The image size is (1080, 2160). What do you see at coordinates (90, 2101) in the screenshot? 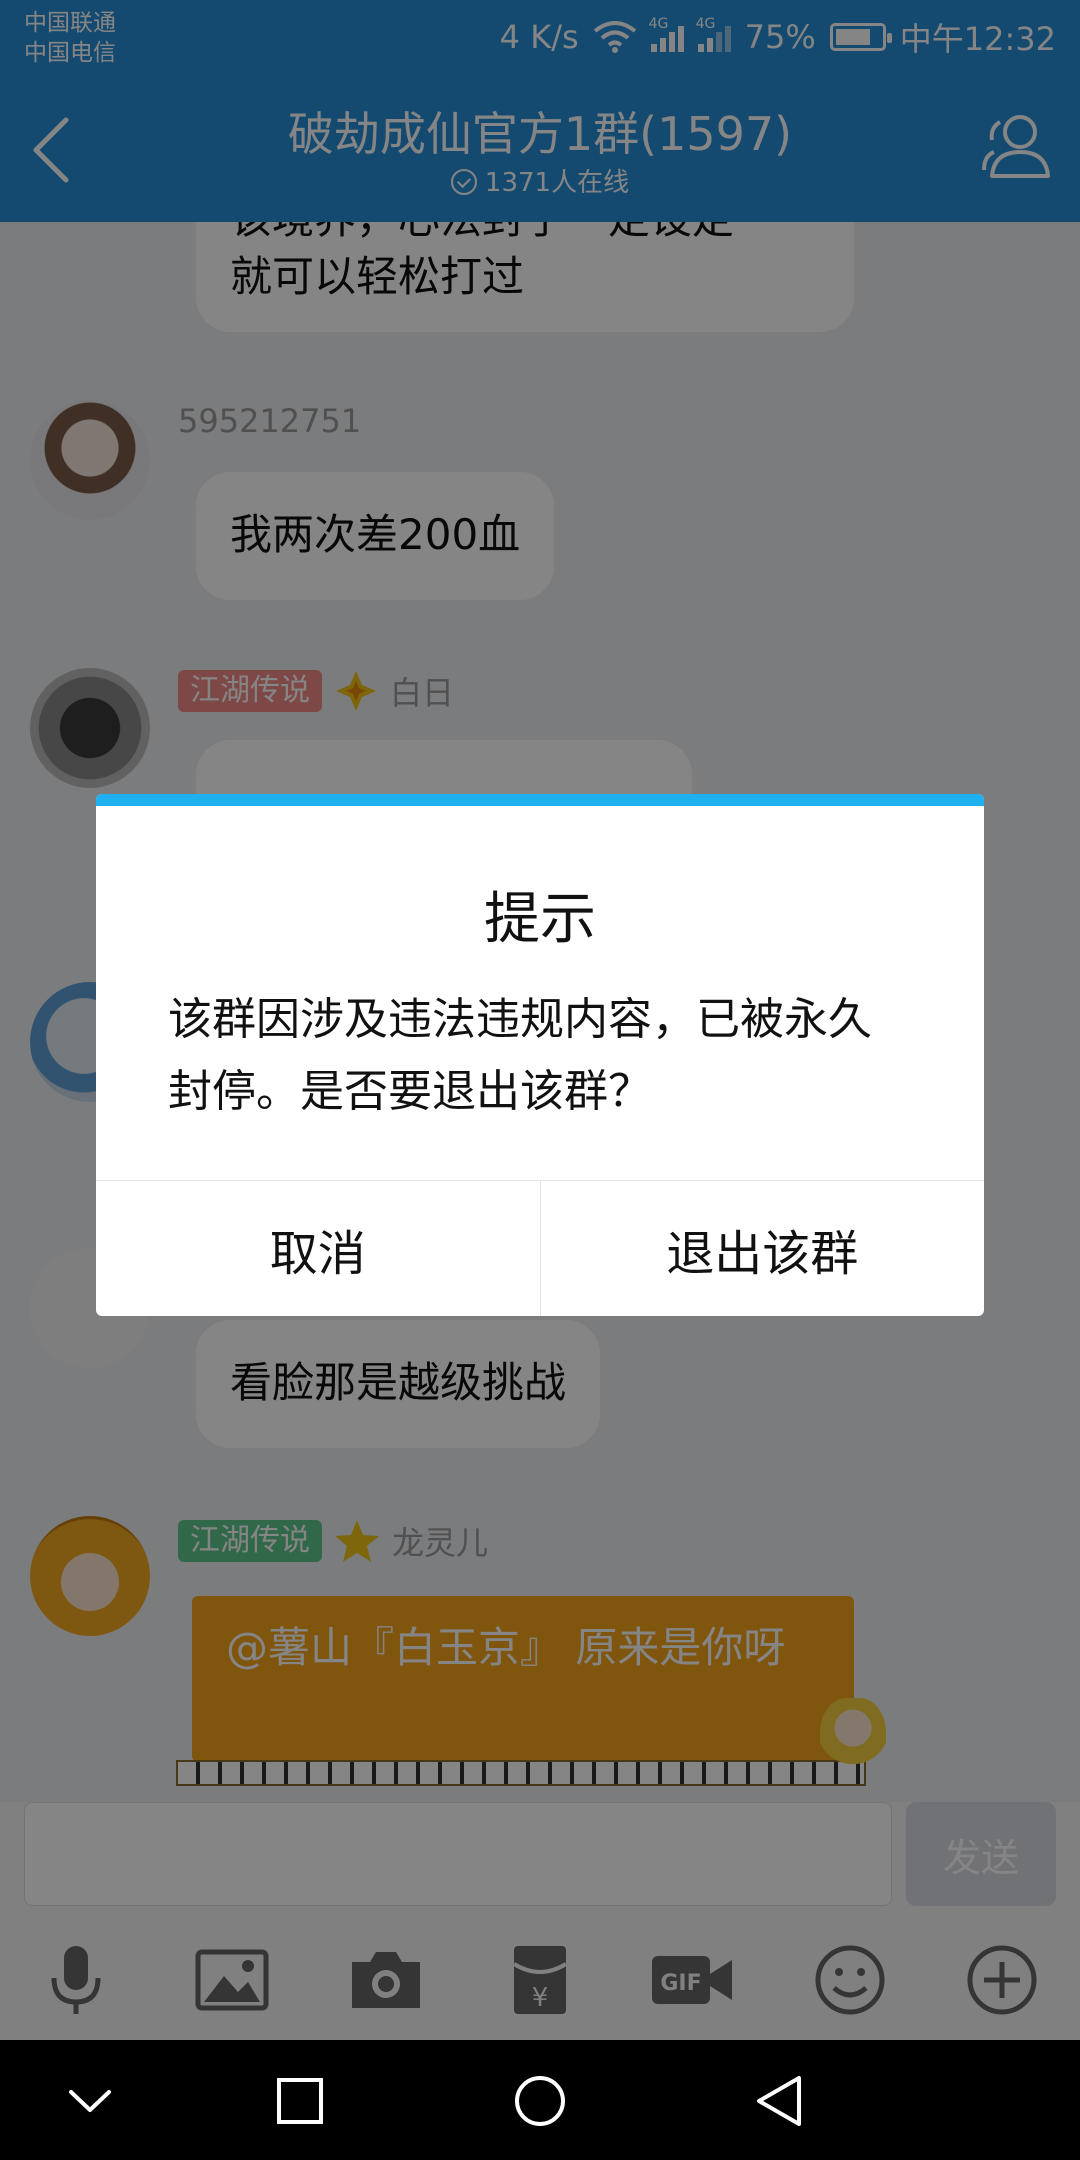
I see `chevron-down-icon` at bounding box center [90, 2101].